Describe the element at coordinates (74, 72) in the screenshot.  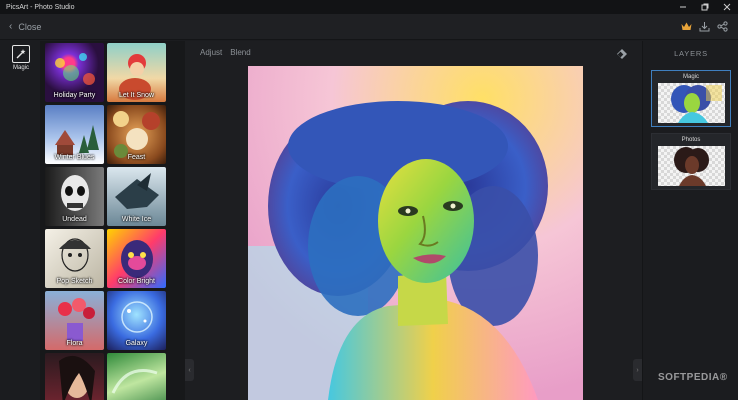
I see `effect-tile: Holiday Party` at that location.